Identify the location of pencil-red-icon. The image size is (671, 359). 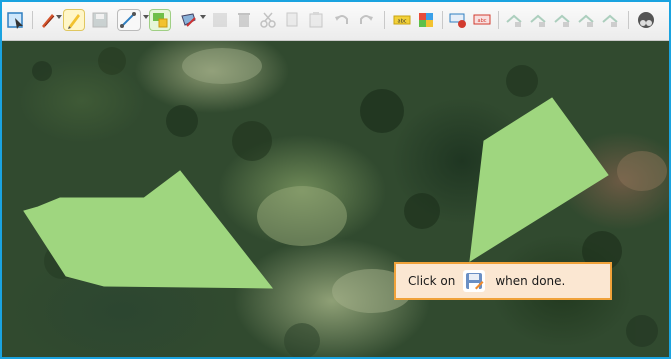
(48, 20).